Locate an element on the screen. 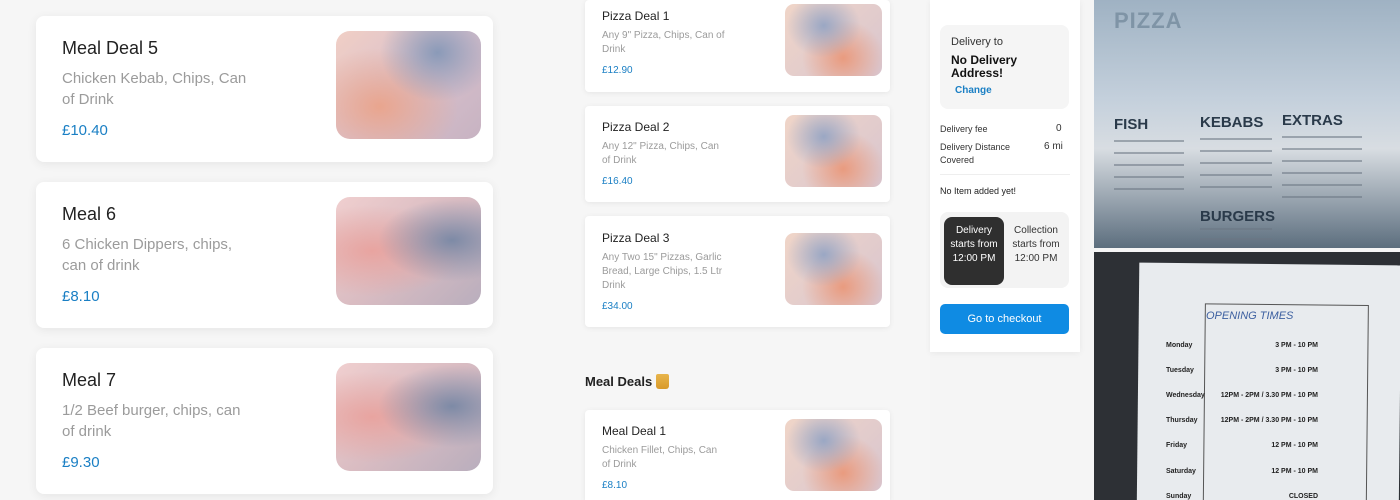 This screenshot has height=500, width=1400. delivery-fee-value: 0 is located at coordinates (1059, 128).